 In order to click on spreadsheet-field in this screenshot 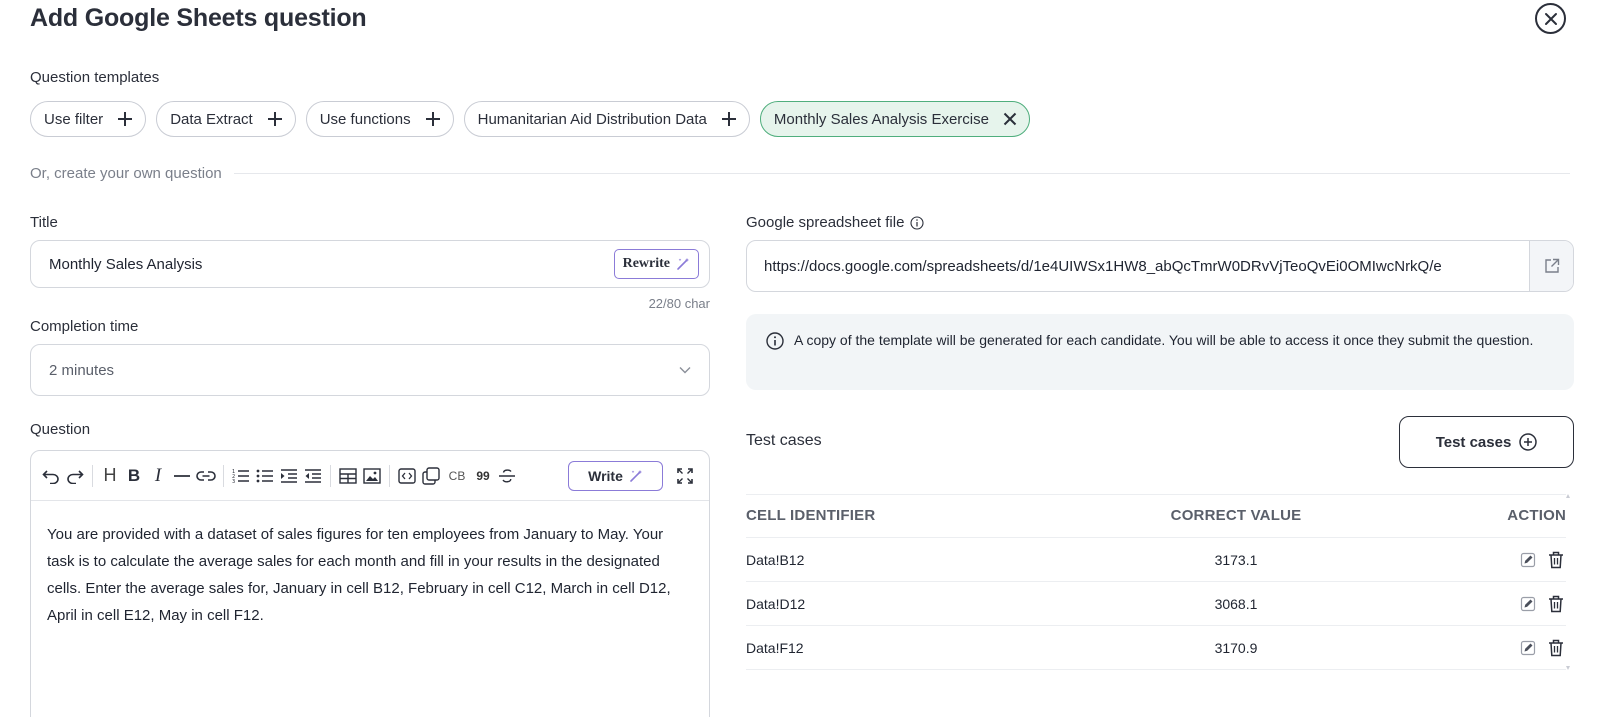, I will do `click(1160, 266)`.